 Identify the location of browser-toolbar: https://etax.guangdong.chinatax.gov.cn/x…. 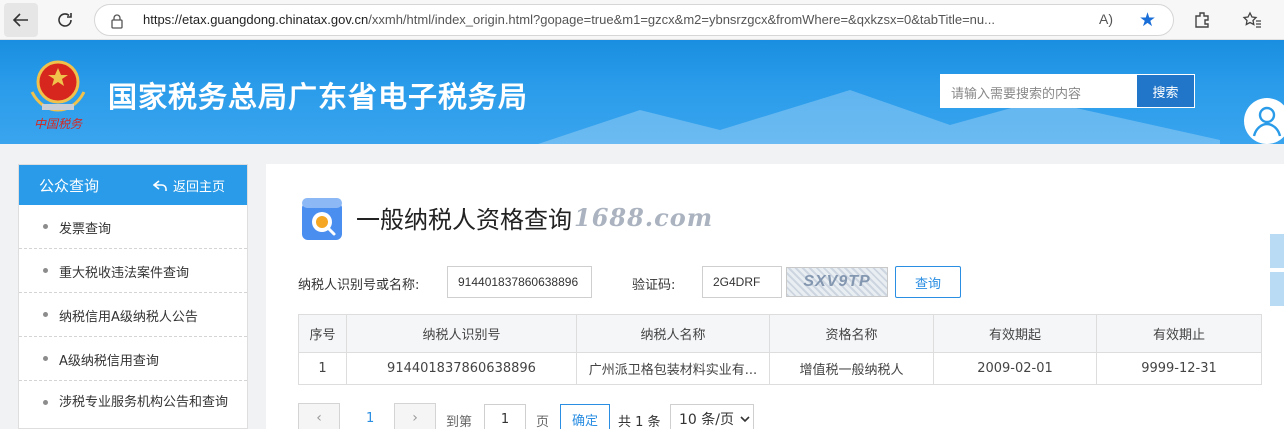
(642, 20).